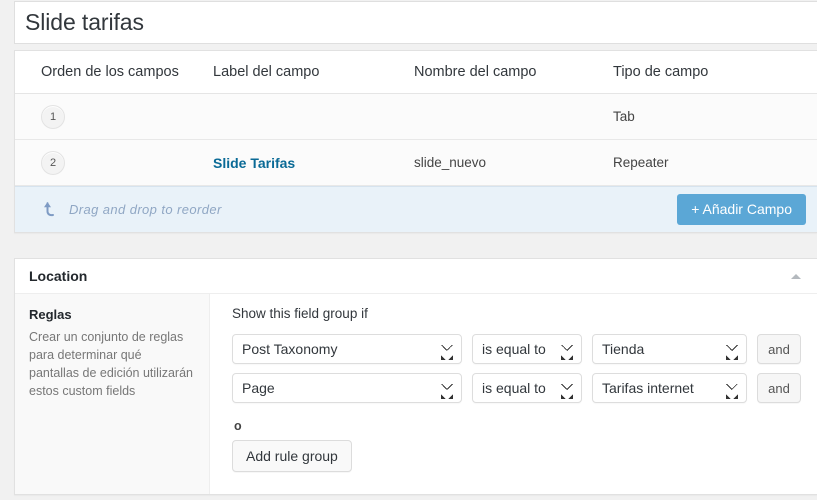 The height and width of the screenshot is (500, 817). I want to click on location-panel-title: Location, so click(58, 276).